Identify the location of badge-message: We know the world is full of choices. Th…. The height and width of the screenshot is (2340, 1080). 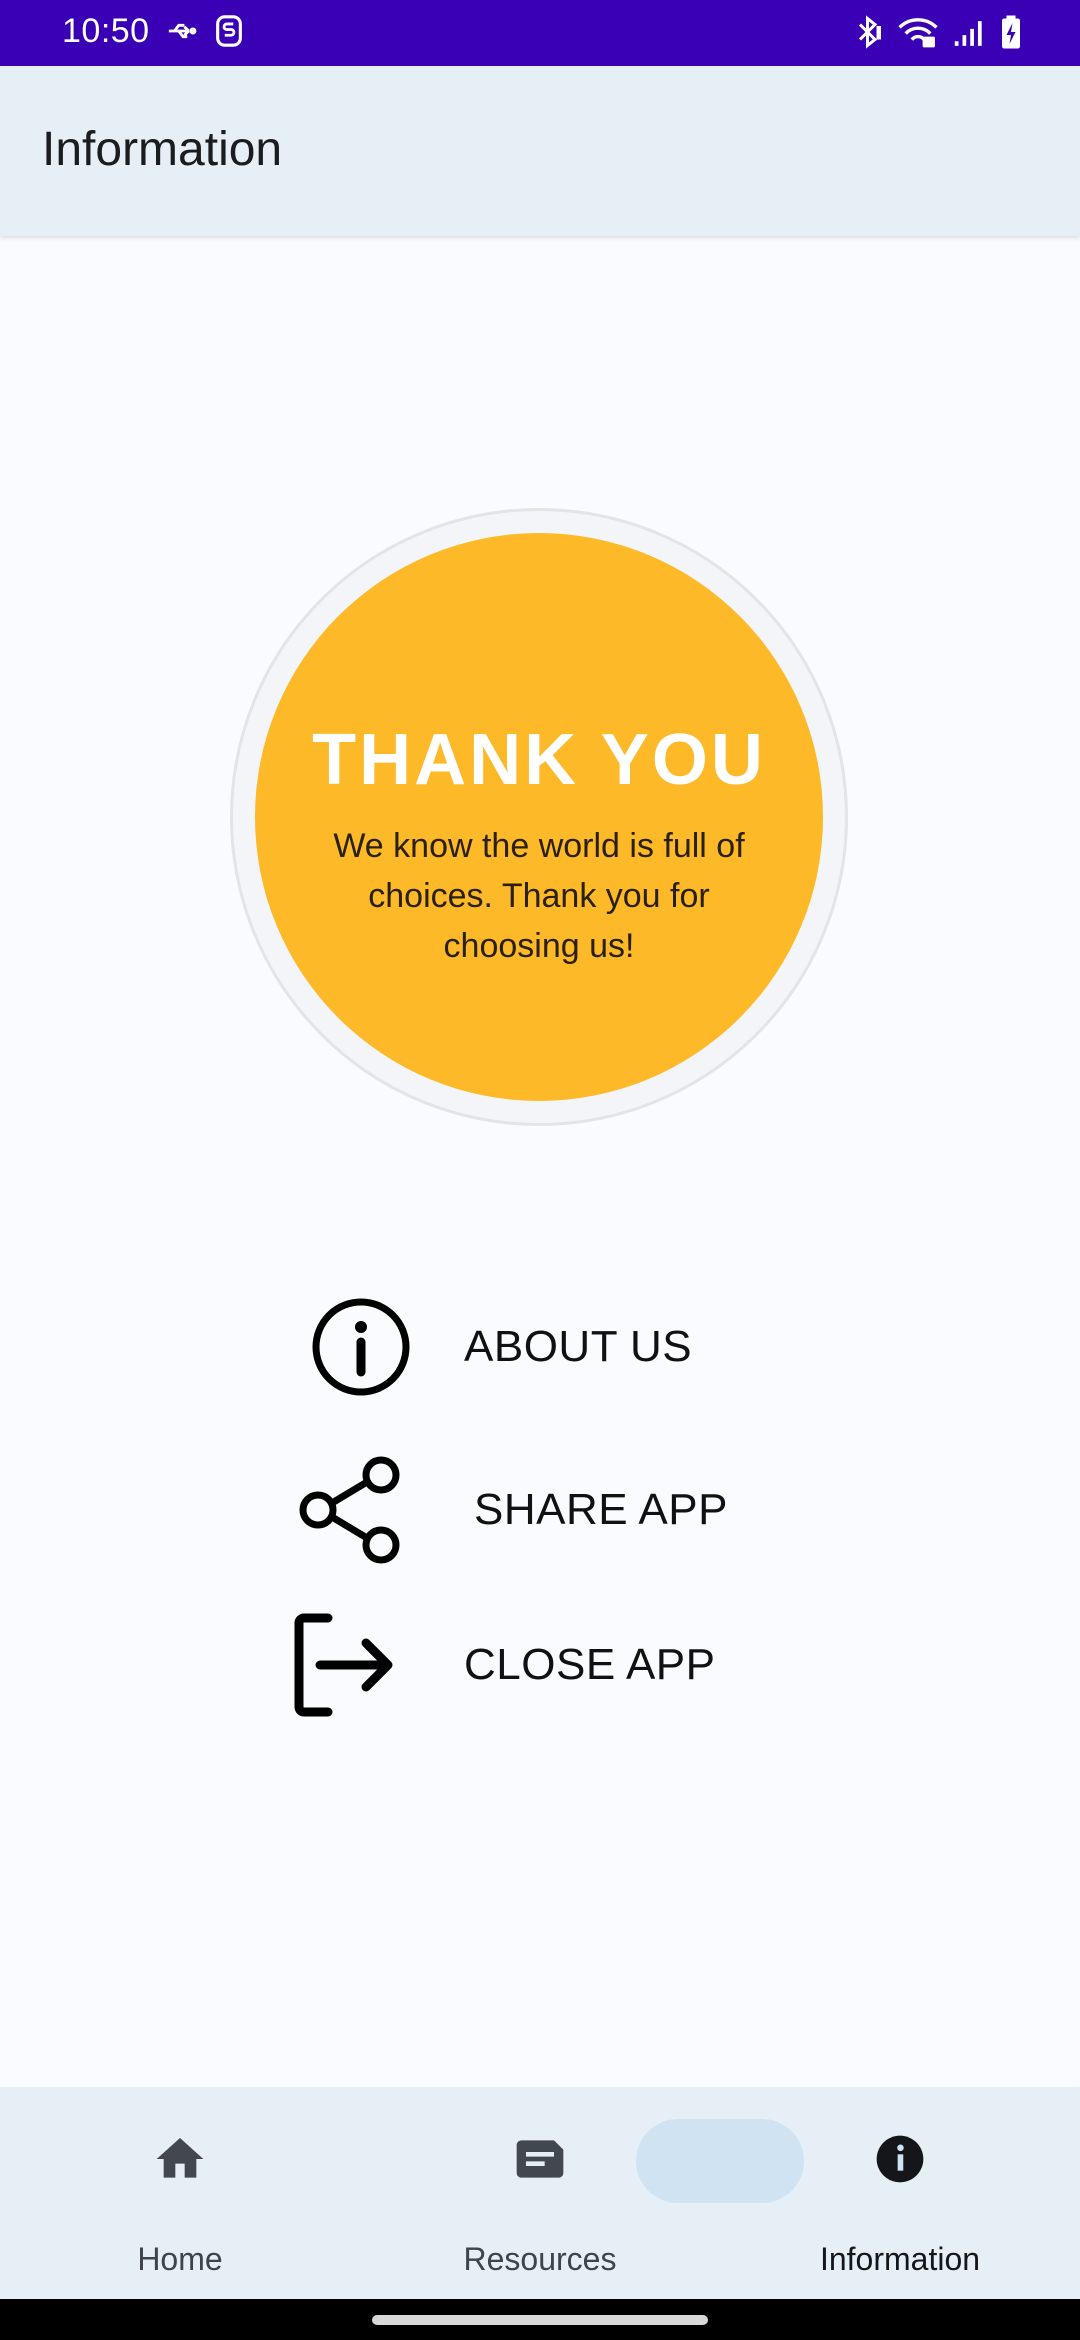
(539, 896).